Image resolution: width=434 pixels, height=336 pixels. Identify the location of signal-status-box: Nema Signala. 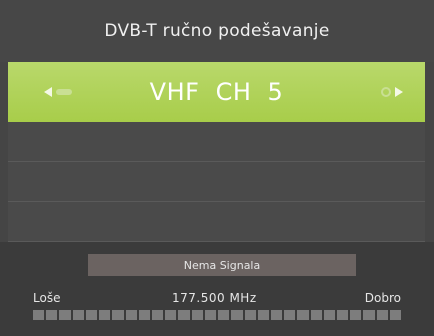
(222, 265).